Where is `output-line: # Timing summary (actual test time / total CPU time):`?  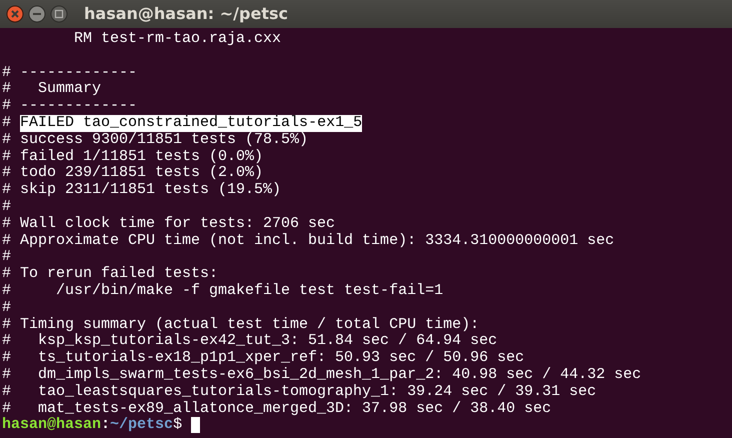
output-line: # Timing summary (actual test time / total CPU time): is located at coordinates (241, 324).